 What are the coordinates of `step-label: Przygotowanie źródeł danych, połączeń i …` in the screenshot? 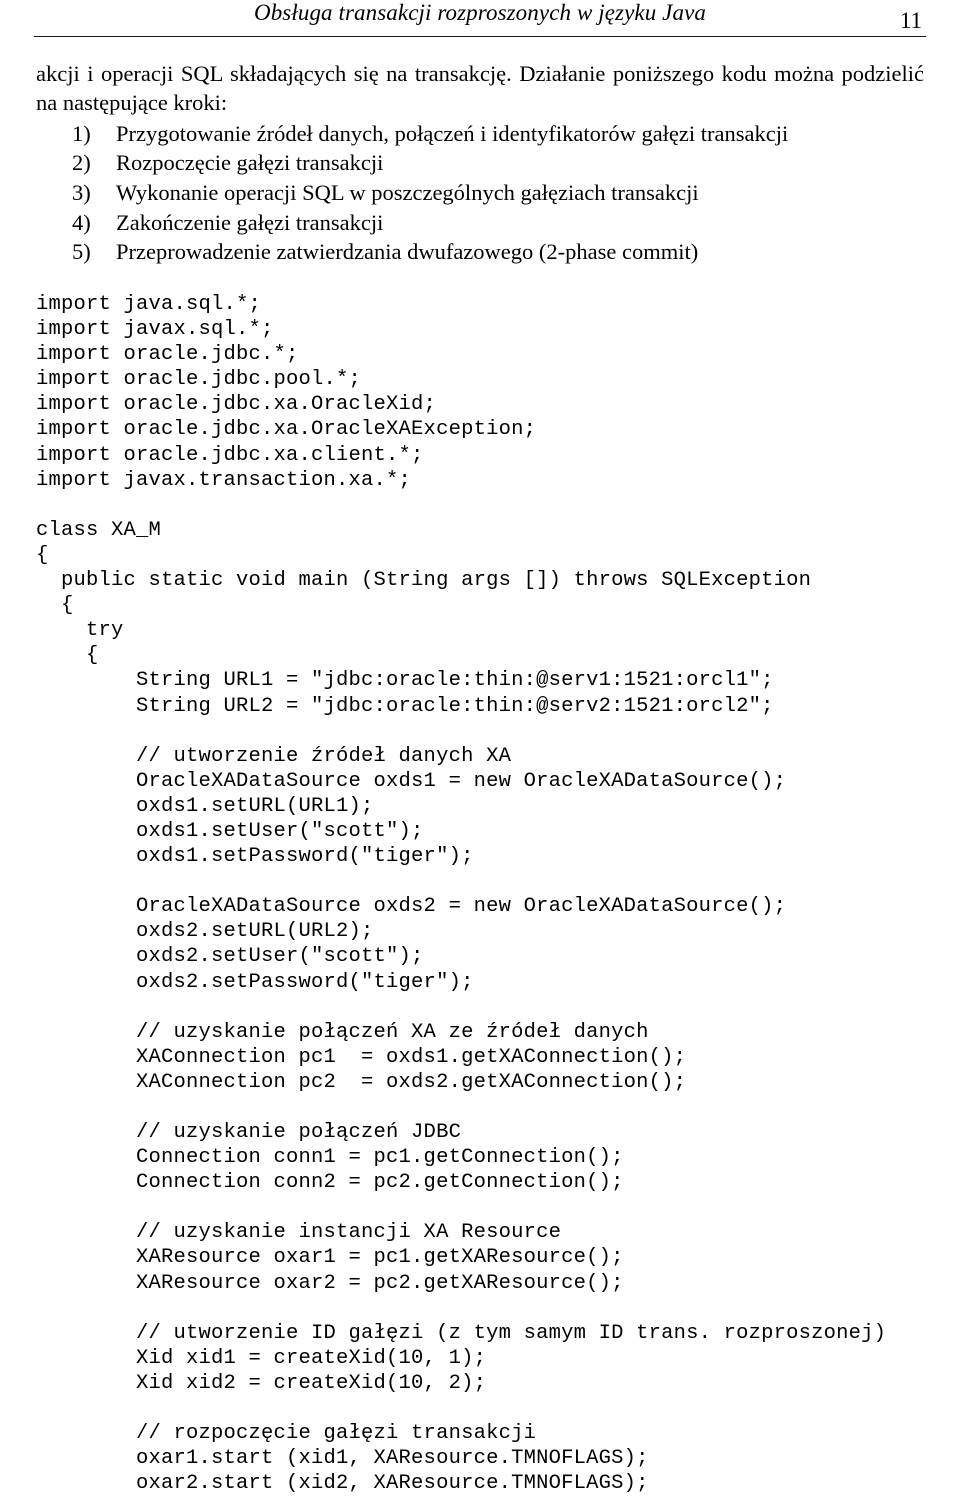 It's located at (452, 133).